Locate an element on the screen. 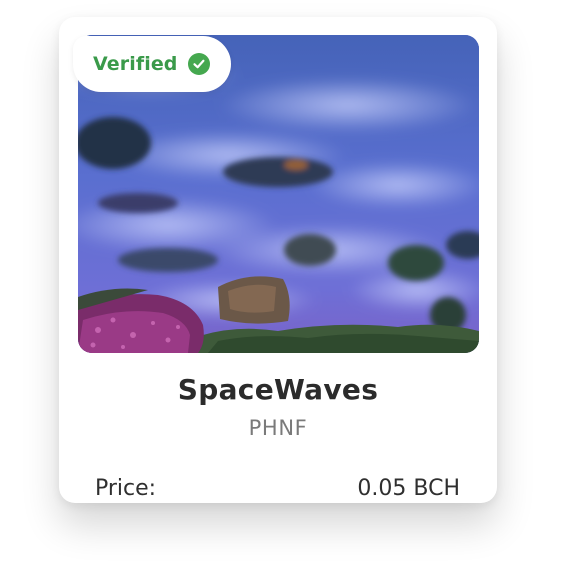 Image resolution: width=573 pixels, height=572 pixels. price-row: Price: 0.05 BCH is located at coordinates (277, 488).